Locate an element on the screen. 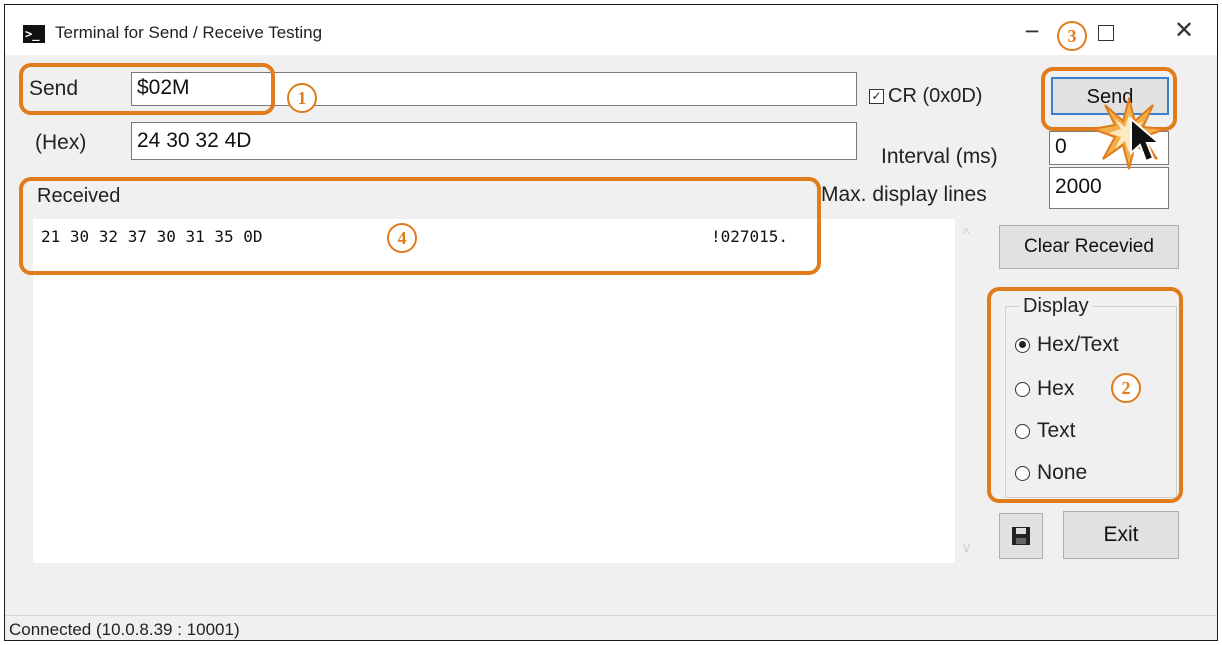 This screenshot has width=1222, height=645. clear-received-button: Clear Recevied is located at coordinates (1089, 247).